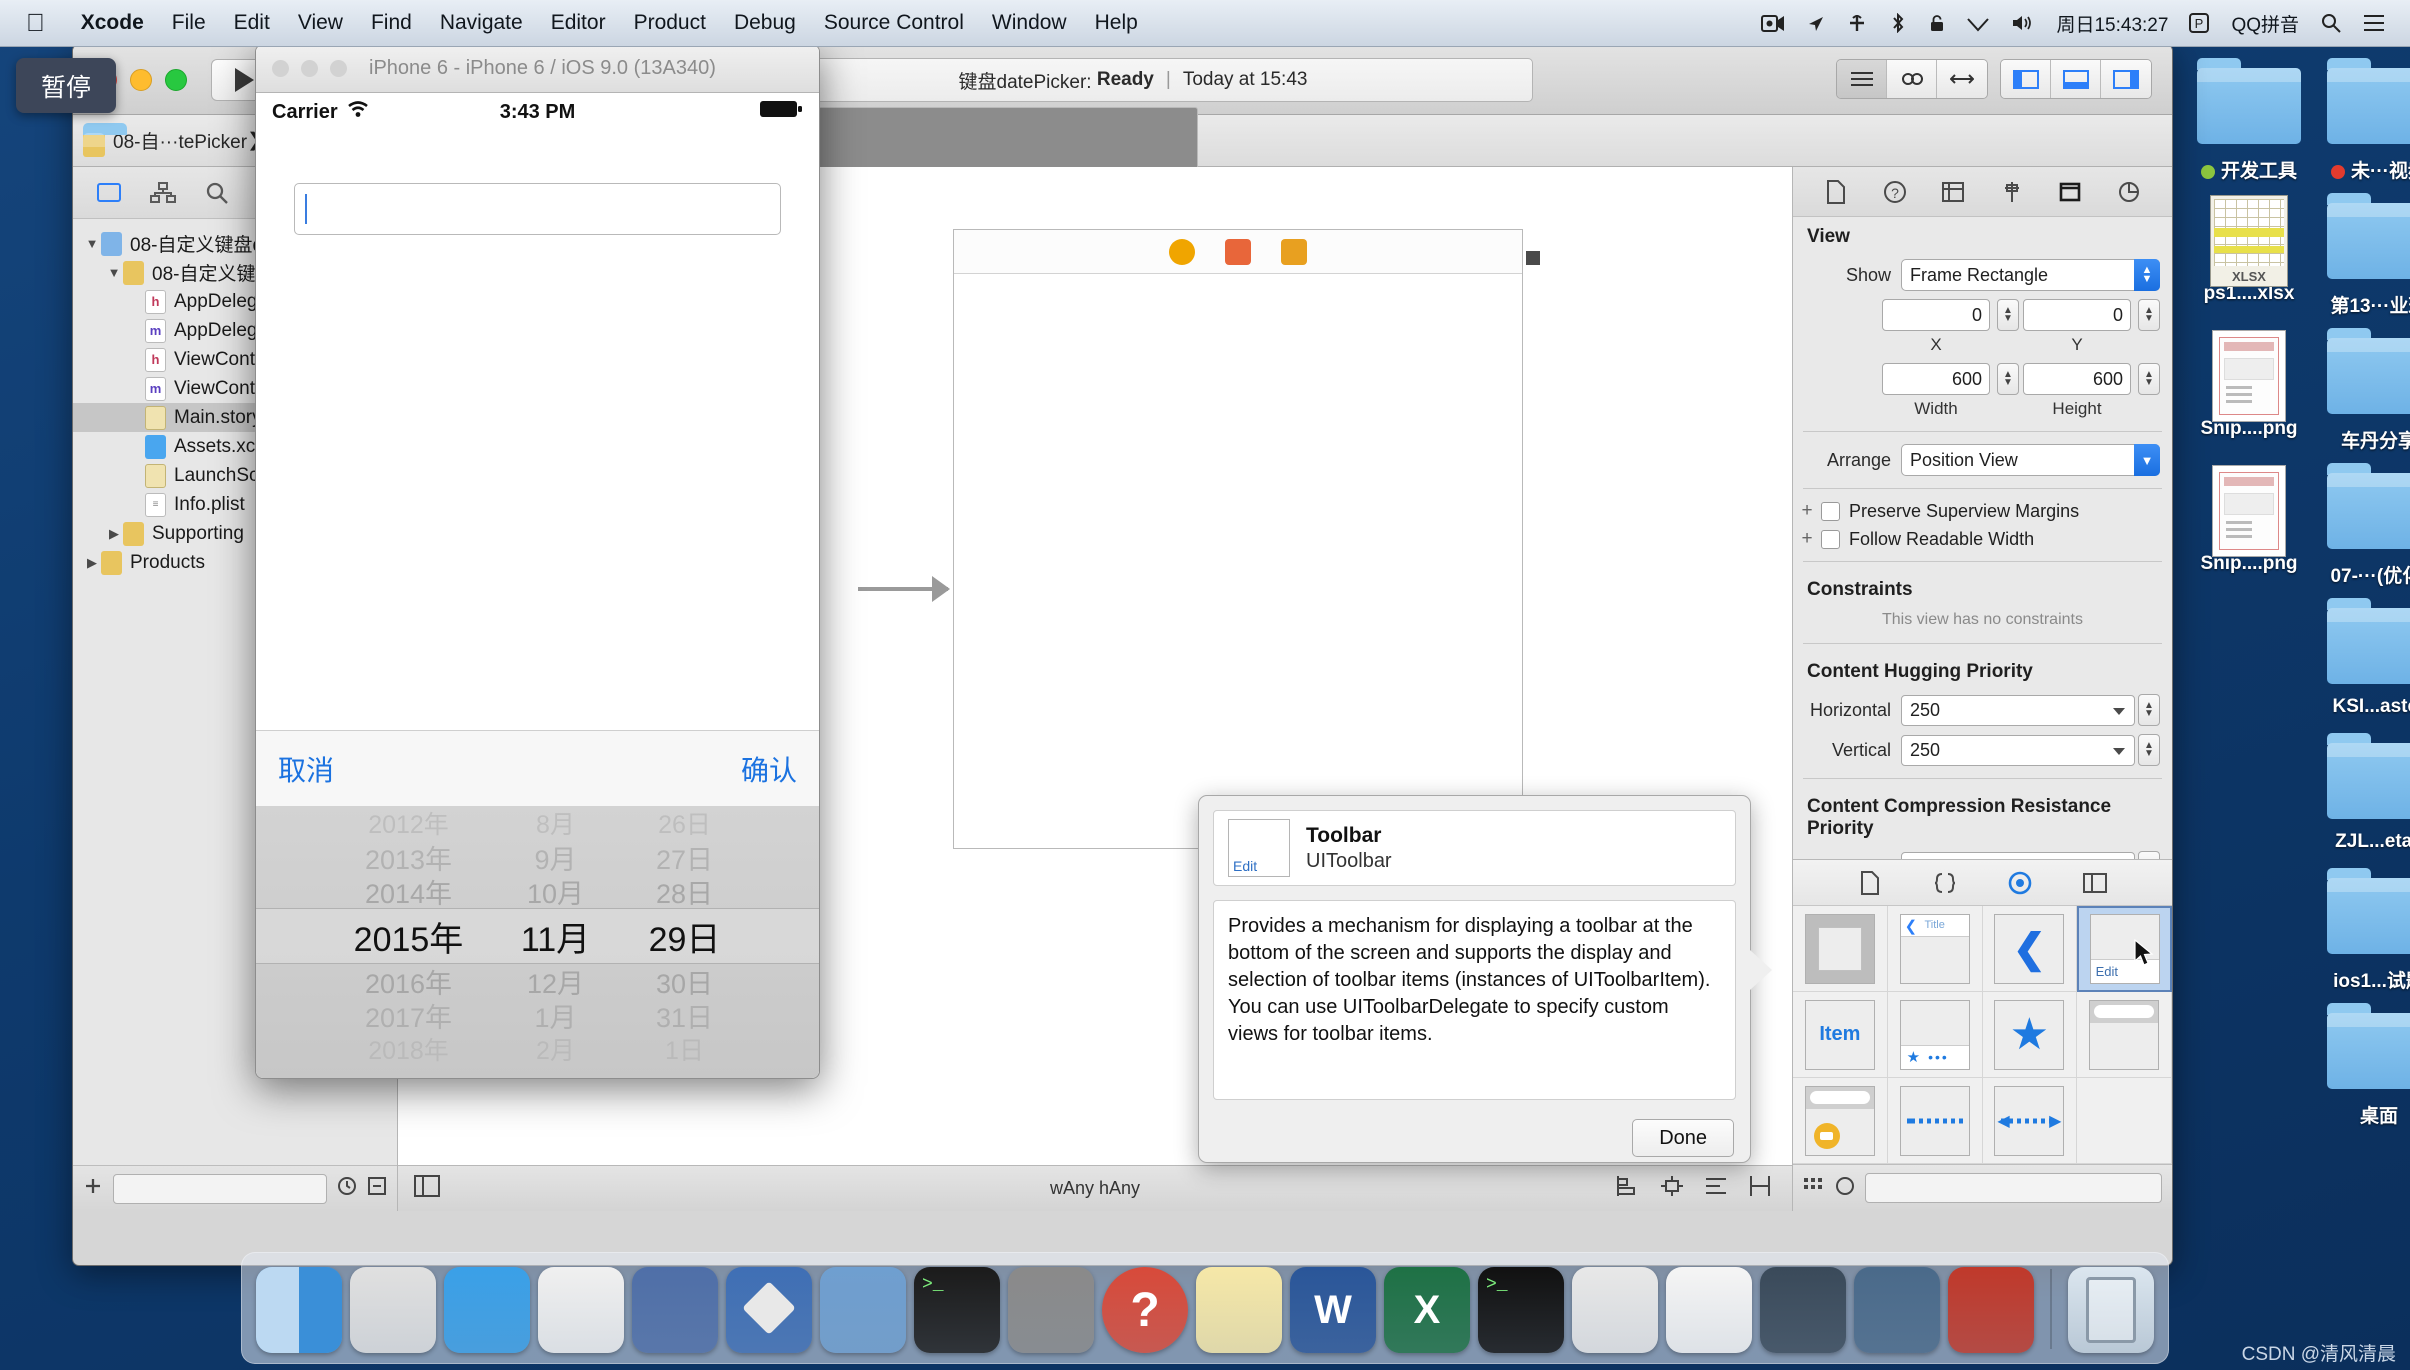  What do you see at coordinates (1816, 23) in the screenshot?
I see `location-icon` at bounding box center [1816, 23].